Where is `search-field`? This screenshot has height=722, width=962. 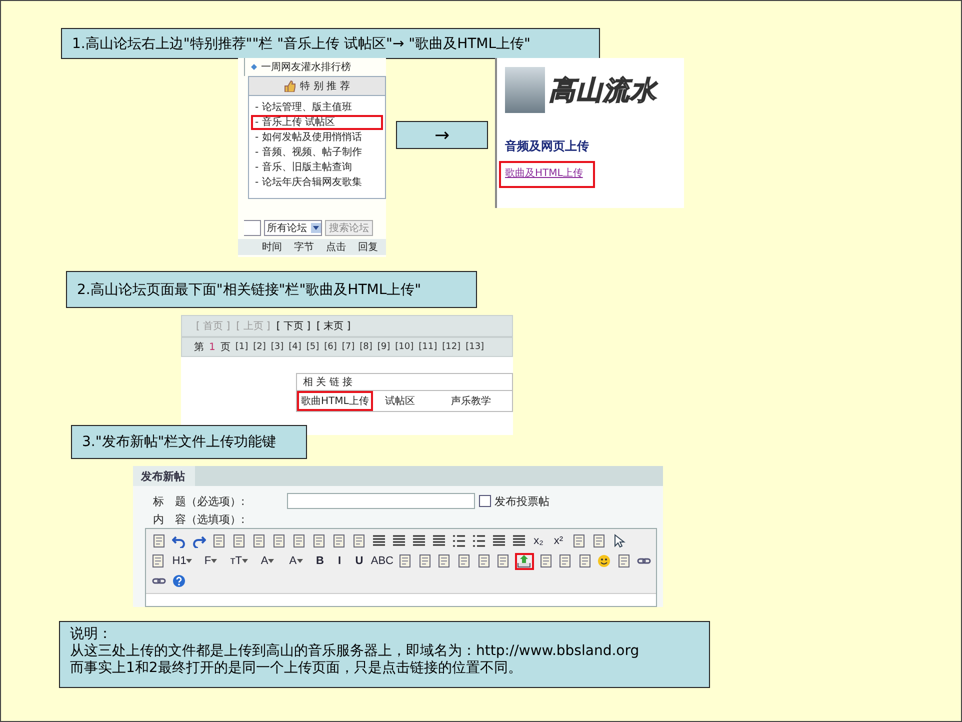 search-field is located at coordinates (252, 228).